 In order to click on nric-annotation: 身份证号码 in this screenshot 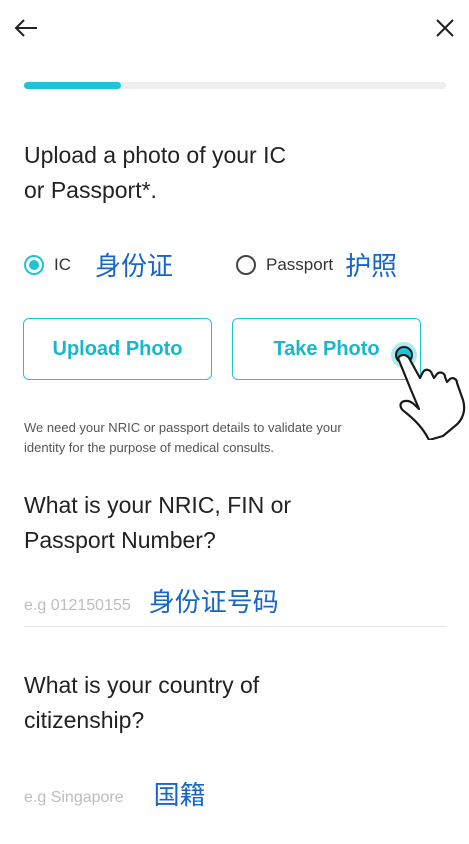, I will do `click(213, 602)`.